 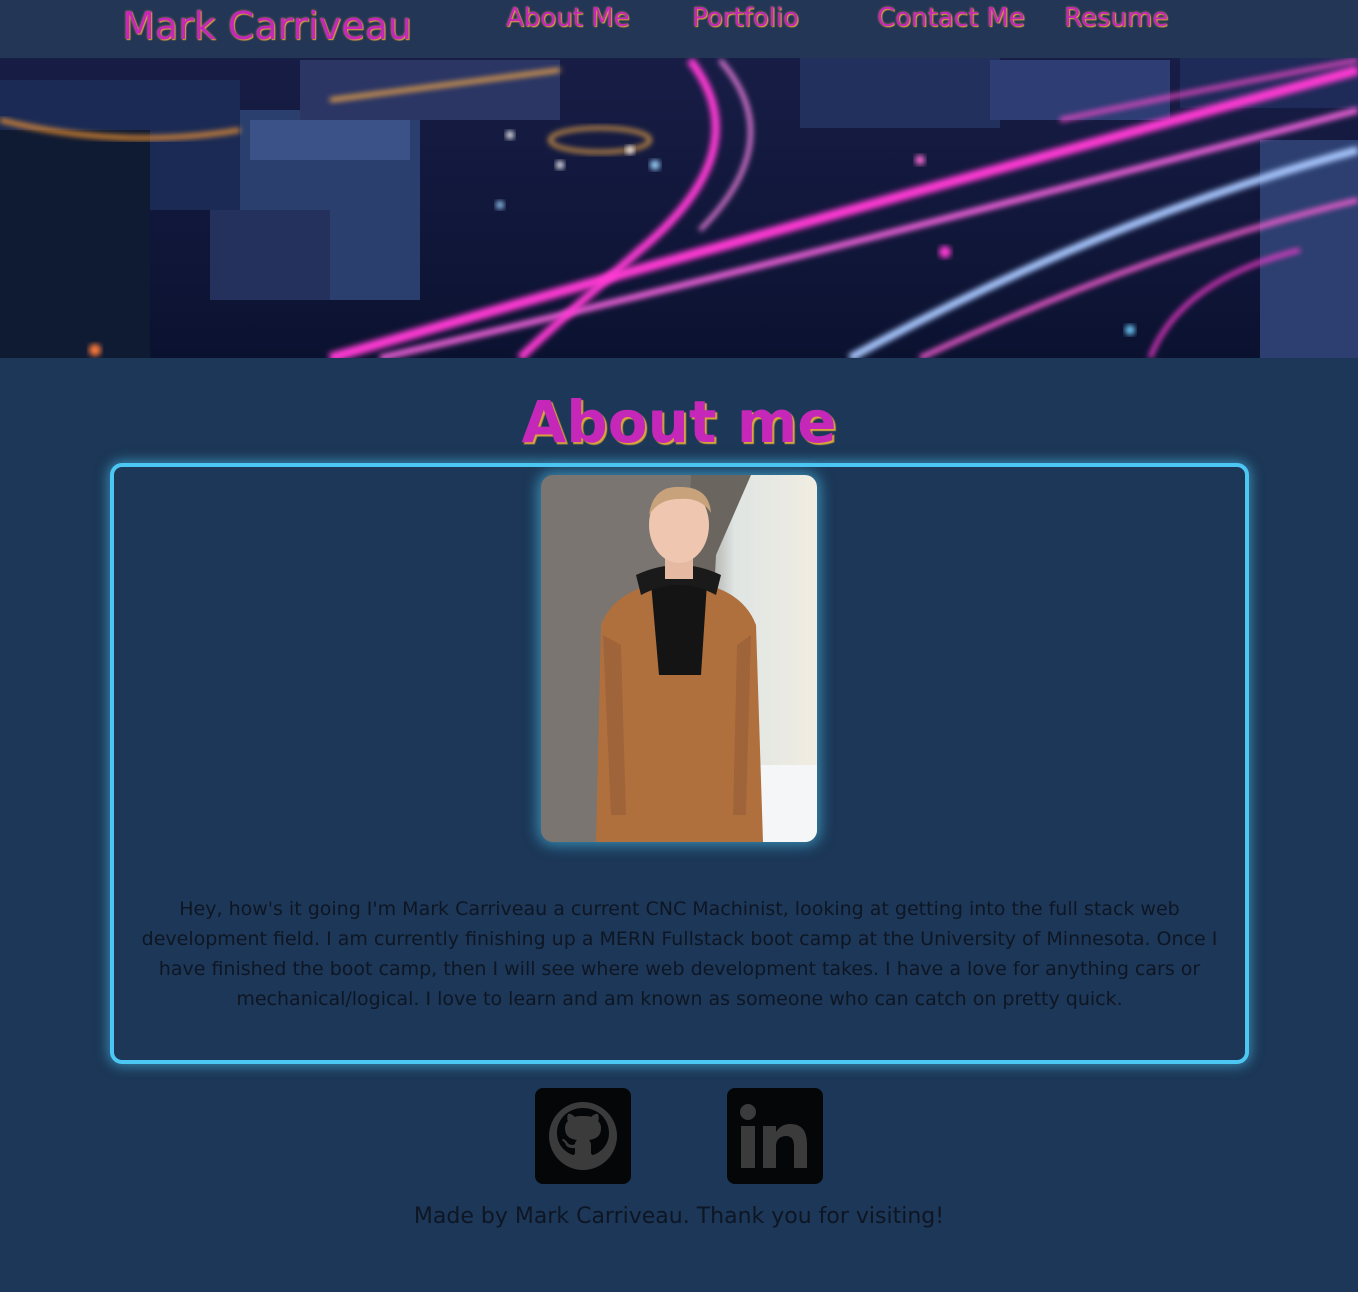 What do you see at coordinates (568, 18) in the screenshot?
I see `nav-about-me: About Me` at bounding box center [568, 18].